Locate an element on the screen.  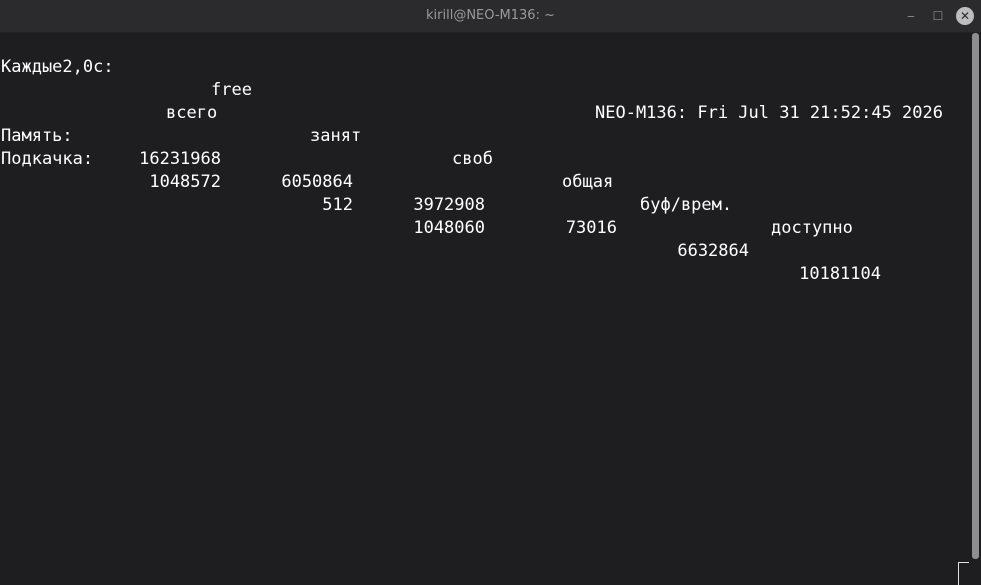
memory-buff-cache: 6632864 is located at coordinates (713, 251).